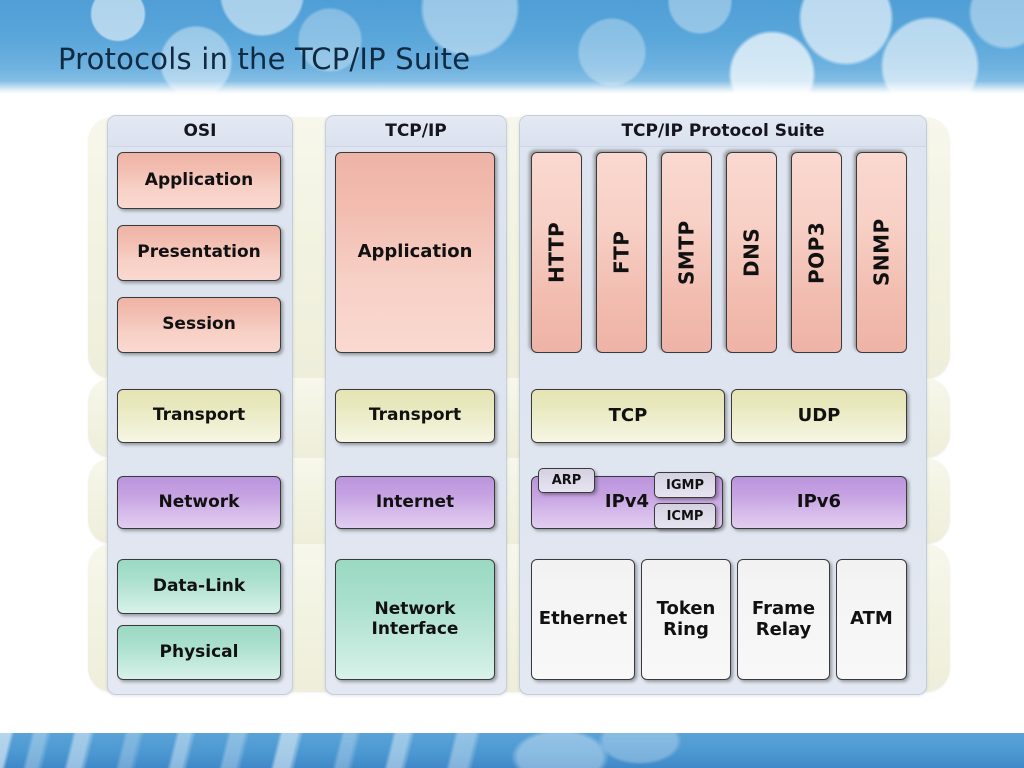 This screenshot has height=768, width=1024. Describe the element at coordinates (556, 252) in the screenshot. I see `protocol-http: HTTP` at that location.